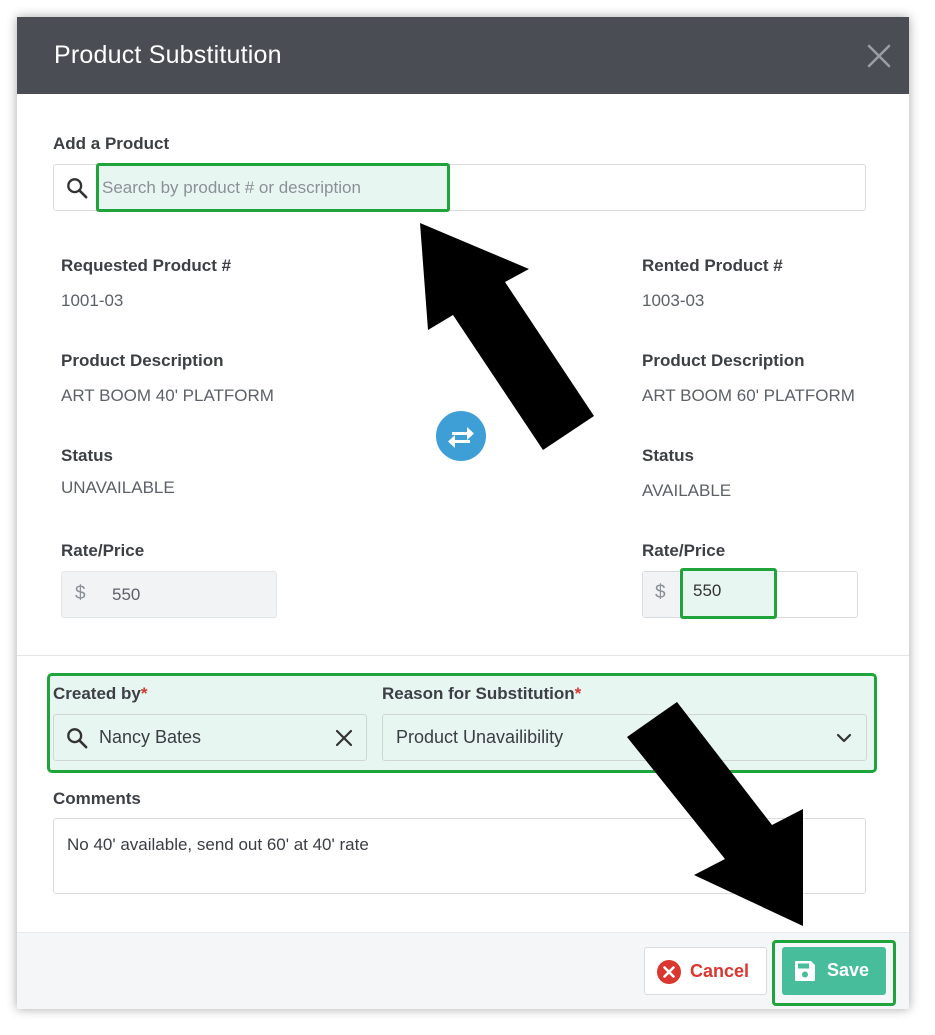 Image resolution: width=935 pixels, height=1035 pixels. I want to click on requested-product-number: 1001-03, so click(92, 300).